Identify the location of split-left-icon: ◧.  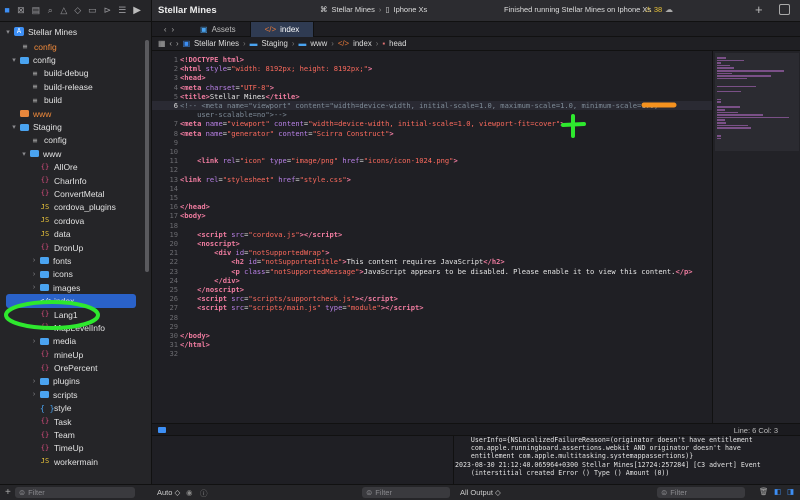
(777, 491).